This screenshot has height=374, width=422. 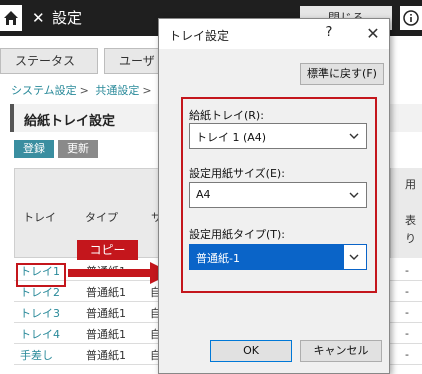 What do you see at coordinates (40, 334) in the screenshot?
I see `tray-link: トレイ4` at bounding box center [40, 334].